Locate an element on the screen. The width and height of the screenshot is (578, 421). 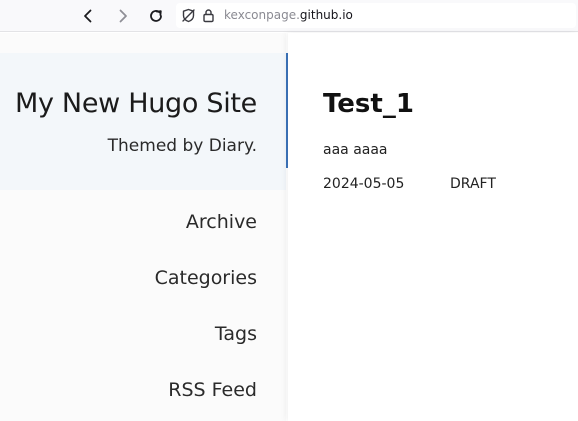
tracking-protection-icon is located at coordinates (188, 15).